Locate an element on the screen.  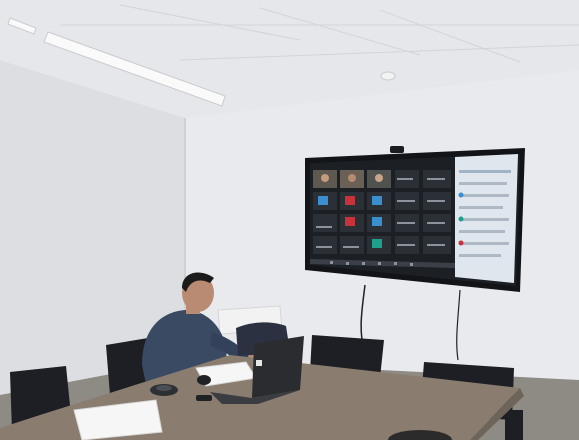
smoke-detector is located at coordinates (388, 76).